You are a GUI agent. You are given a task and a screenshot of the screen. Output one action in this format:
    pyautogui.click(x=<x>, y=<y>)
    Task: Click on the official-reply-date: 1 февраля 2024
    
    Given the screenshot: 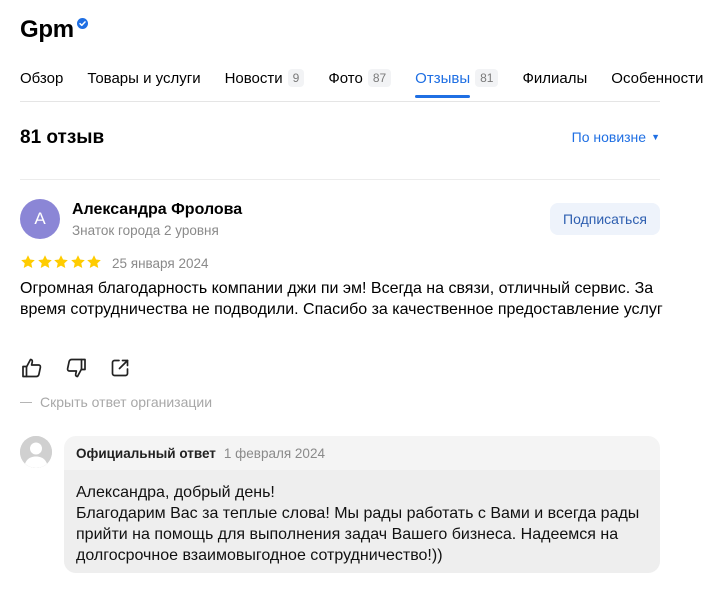 What is the action you would take?
    pyautogui.click(x=274, y=453)
    